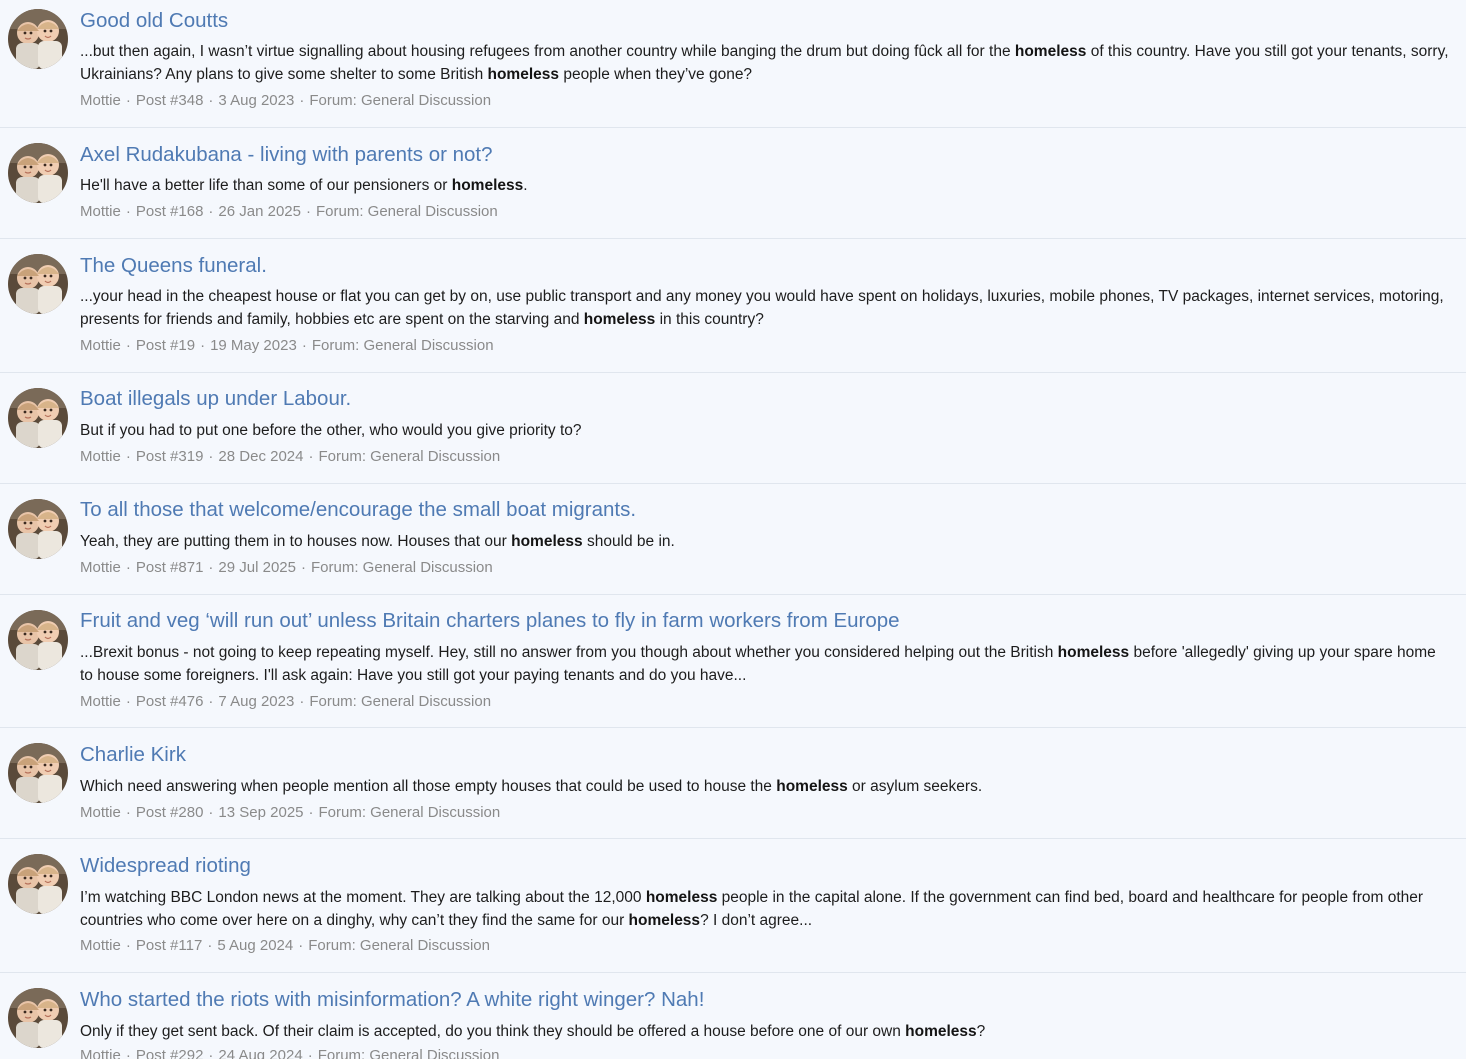 The width and height of the screenshot is (1466, 1059). What do you see at coordinates (170, 1053) in the screenshot?
I see `post-number-link: Post #292` at bounding box center [170, 1053].